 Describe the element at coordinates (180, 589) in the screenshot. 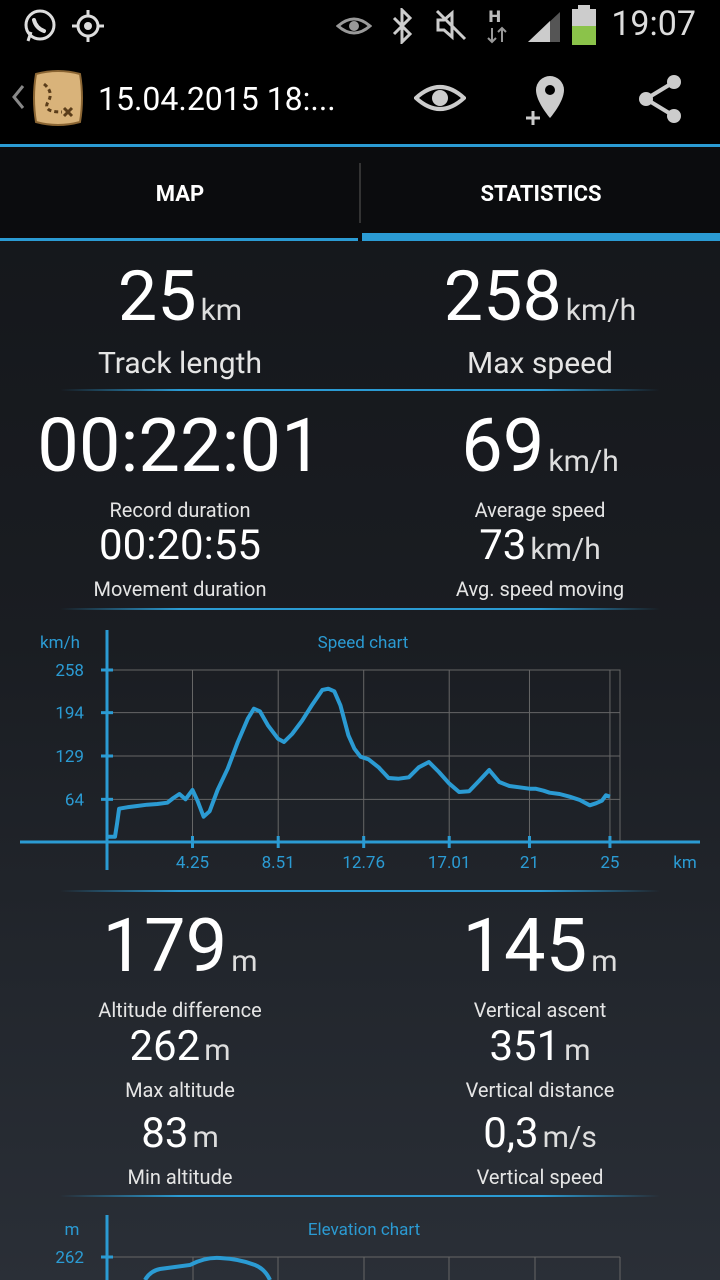

I see `movement-duration-label: Movement duration` at that location.